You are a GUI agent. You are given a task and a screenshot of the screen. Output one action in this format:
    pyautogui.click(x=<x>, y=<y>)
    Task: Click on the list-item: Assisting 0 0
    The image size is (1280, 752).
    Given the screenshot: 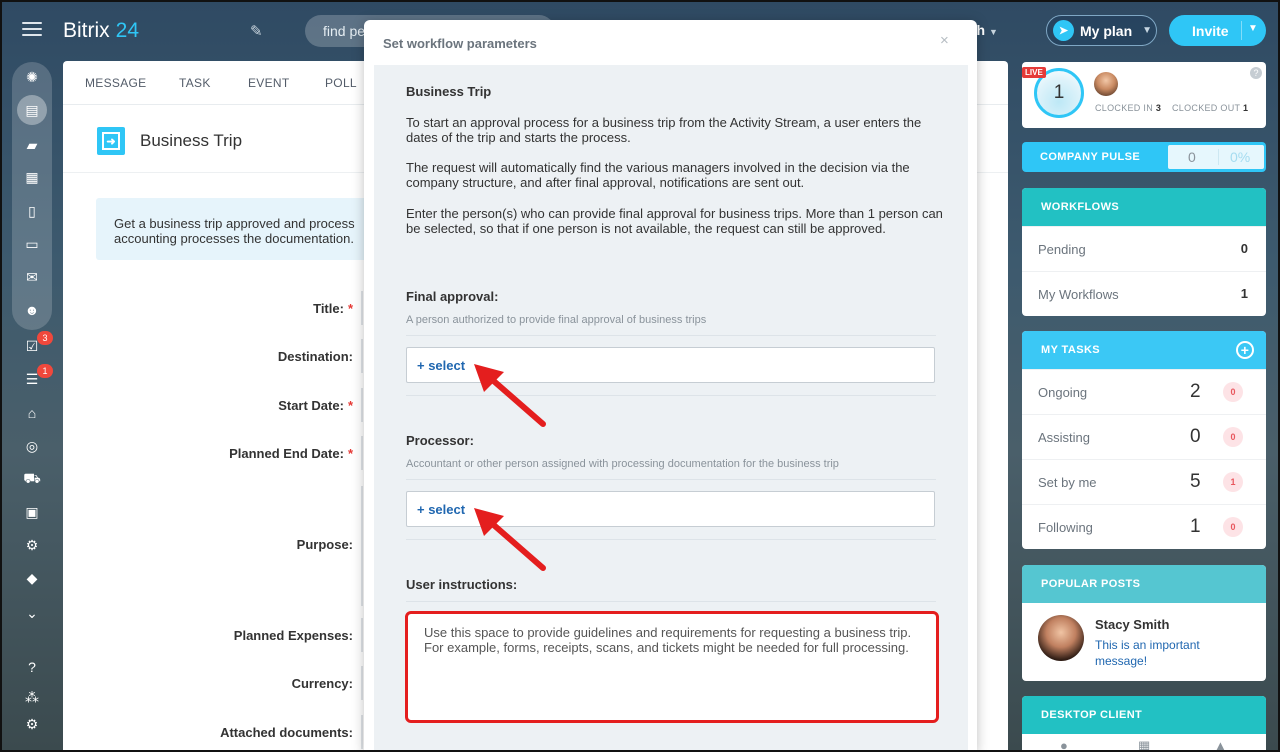 What is the action you would take?
    pyautogui.click(x=1144, y=436)
    